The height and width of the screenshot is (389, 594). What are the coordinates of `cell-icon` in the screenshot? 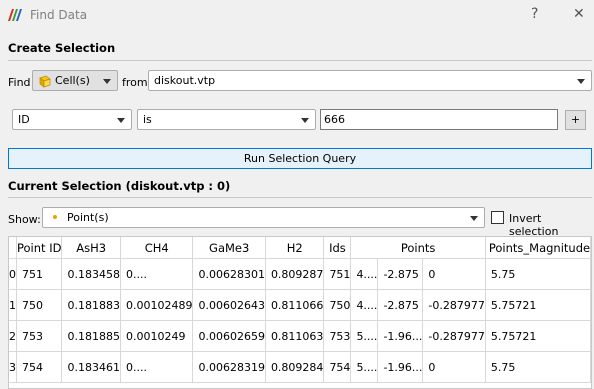 It's located at (45, 81).